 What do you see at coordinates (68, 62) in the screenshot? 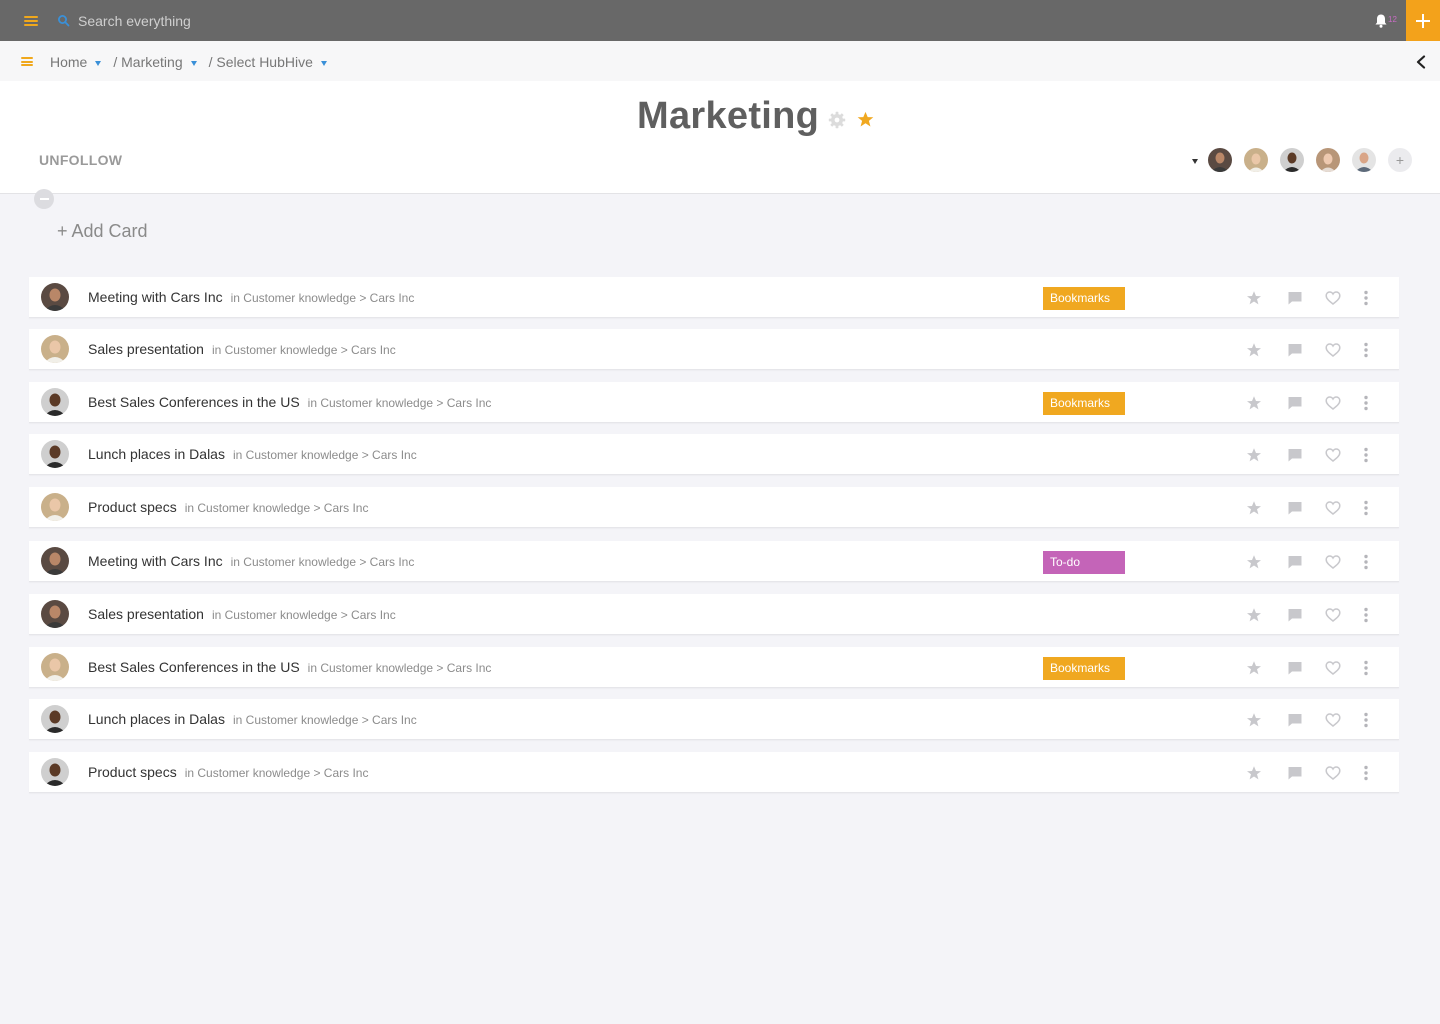
I see `breadcrumb-home: Home` at bounding box center [68, 62].